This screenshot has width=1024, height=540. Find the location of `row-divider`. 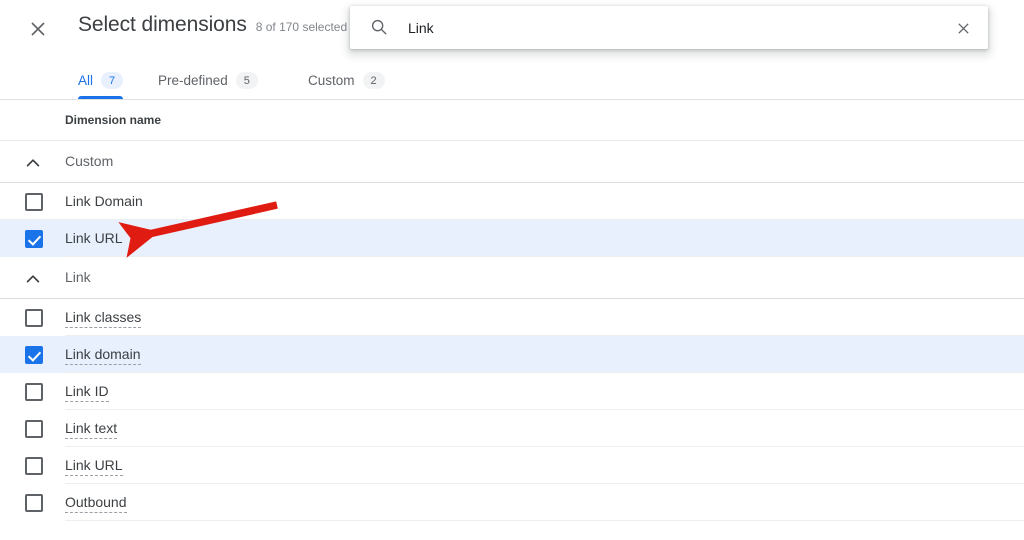

row-divider is located at coordinates (544, 520).